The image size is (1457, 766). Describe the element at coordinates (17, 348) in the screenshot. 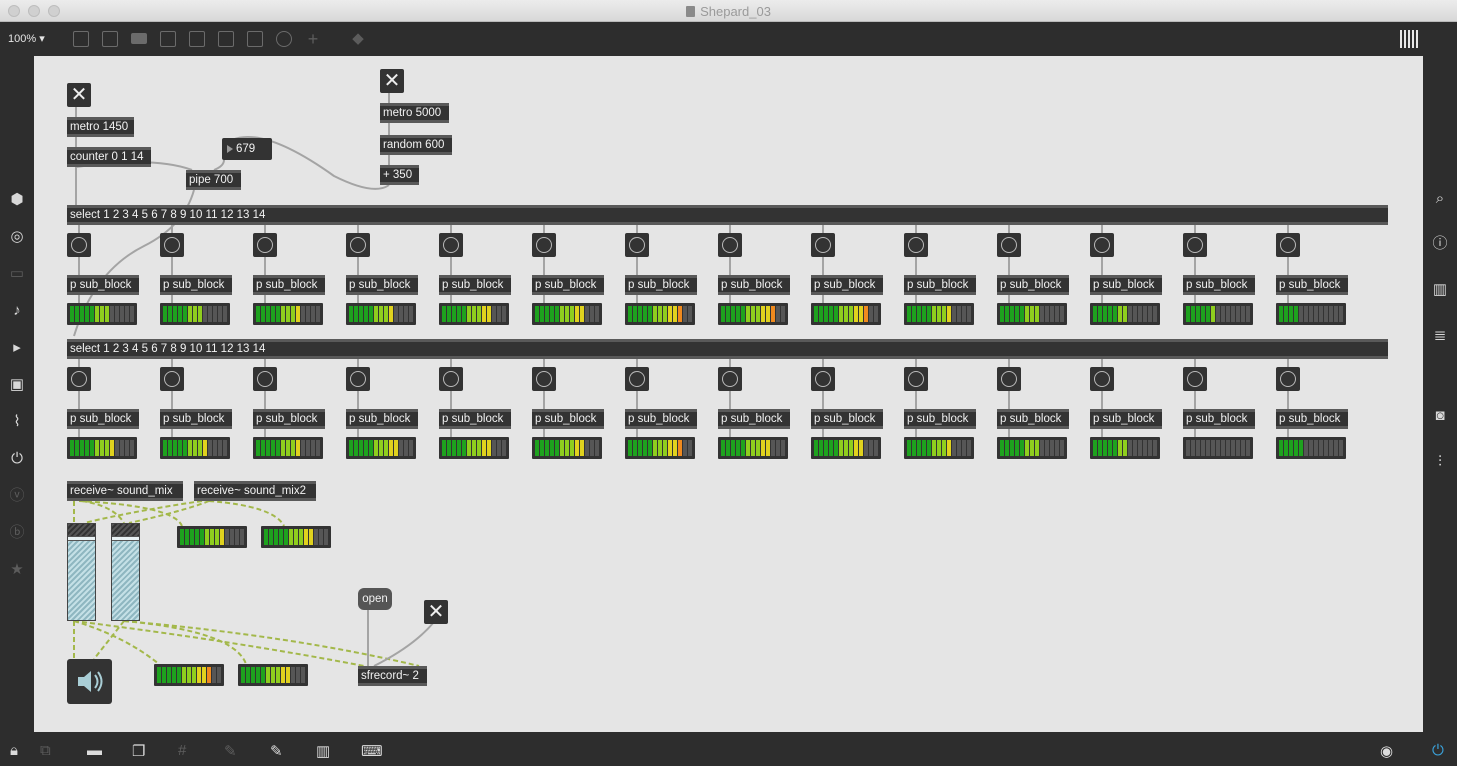

I see `step-icon: ▸` at that location.